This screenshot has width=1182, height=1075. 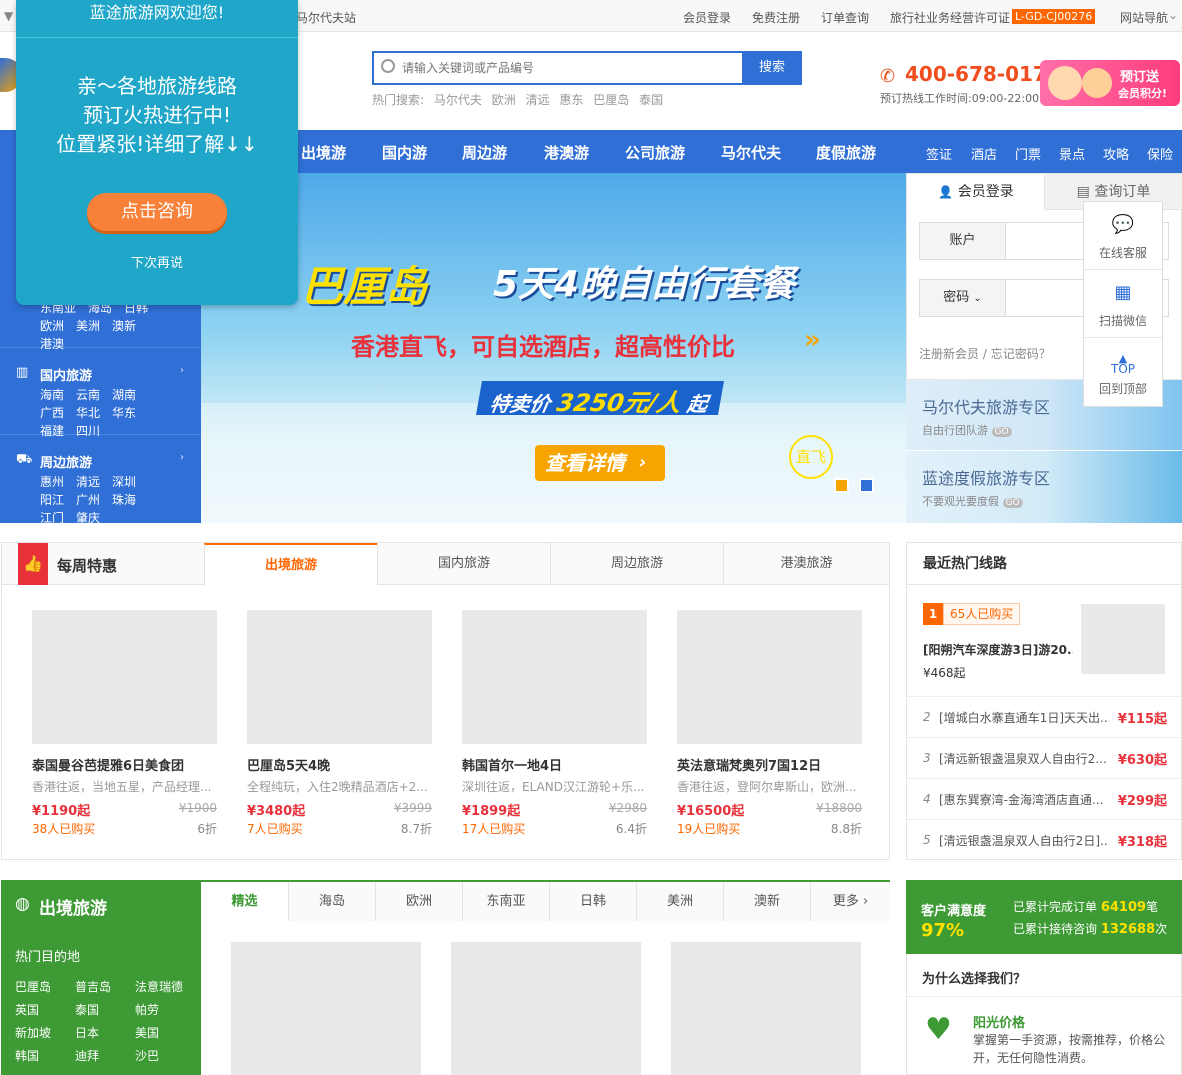 What do you see at coordinates (776, 17) in the screenshot?
I see `register-link: 免费注册` at bounding box center [776, 17].